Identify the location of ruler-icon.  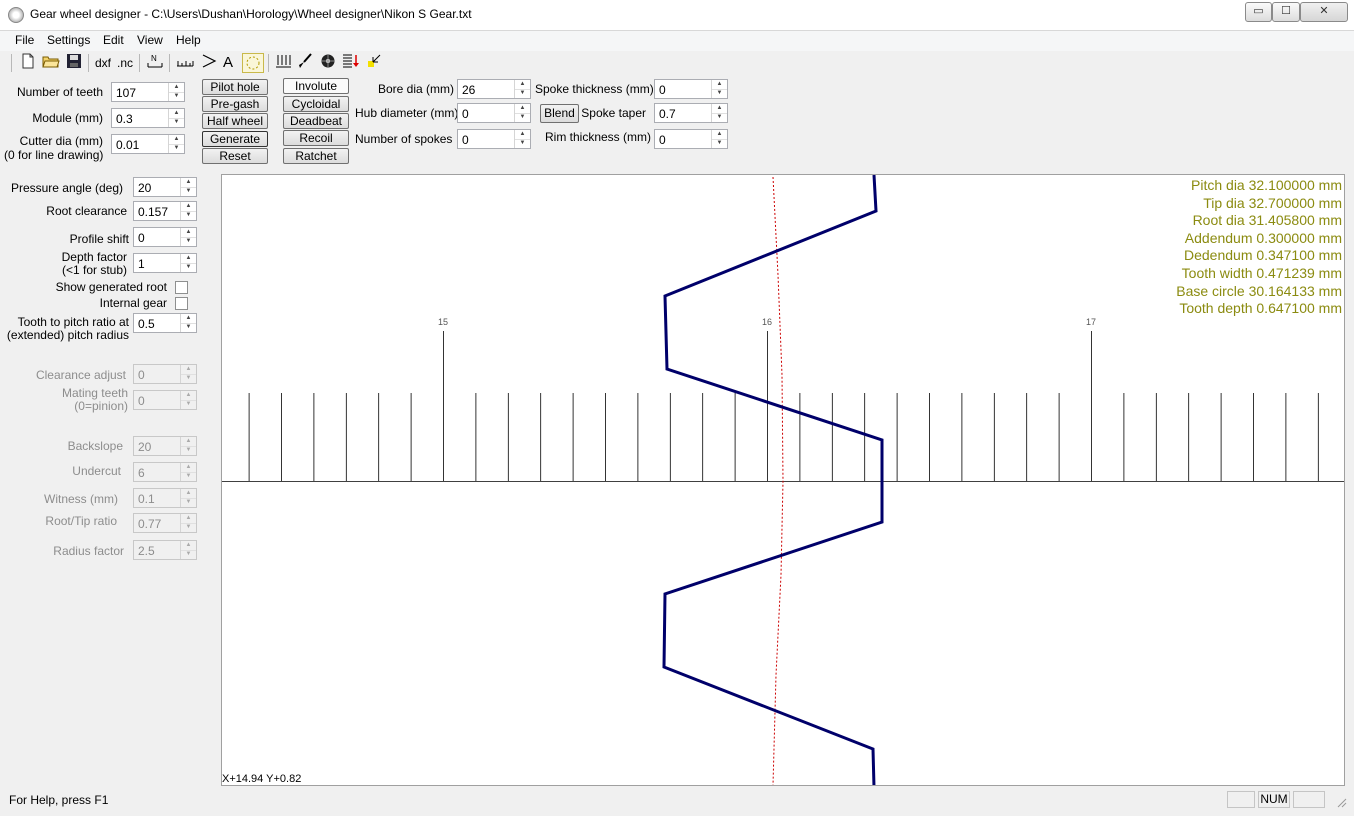
(185, 63).